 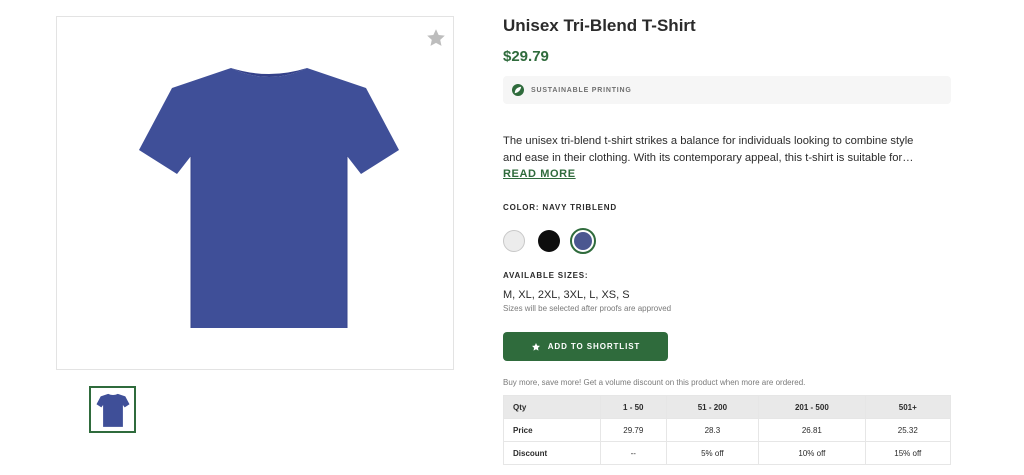 What do you see at coordinates (436, 38) in the screenshot?
I see `favorite-star-icon` at bounding box center [436, 38].